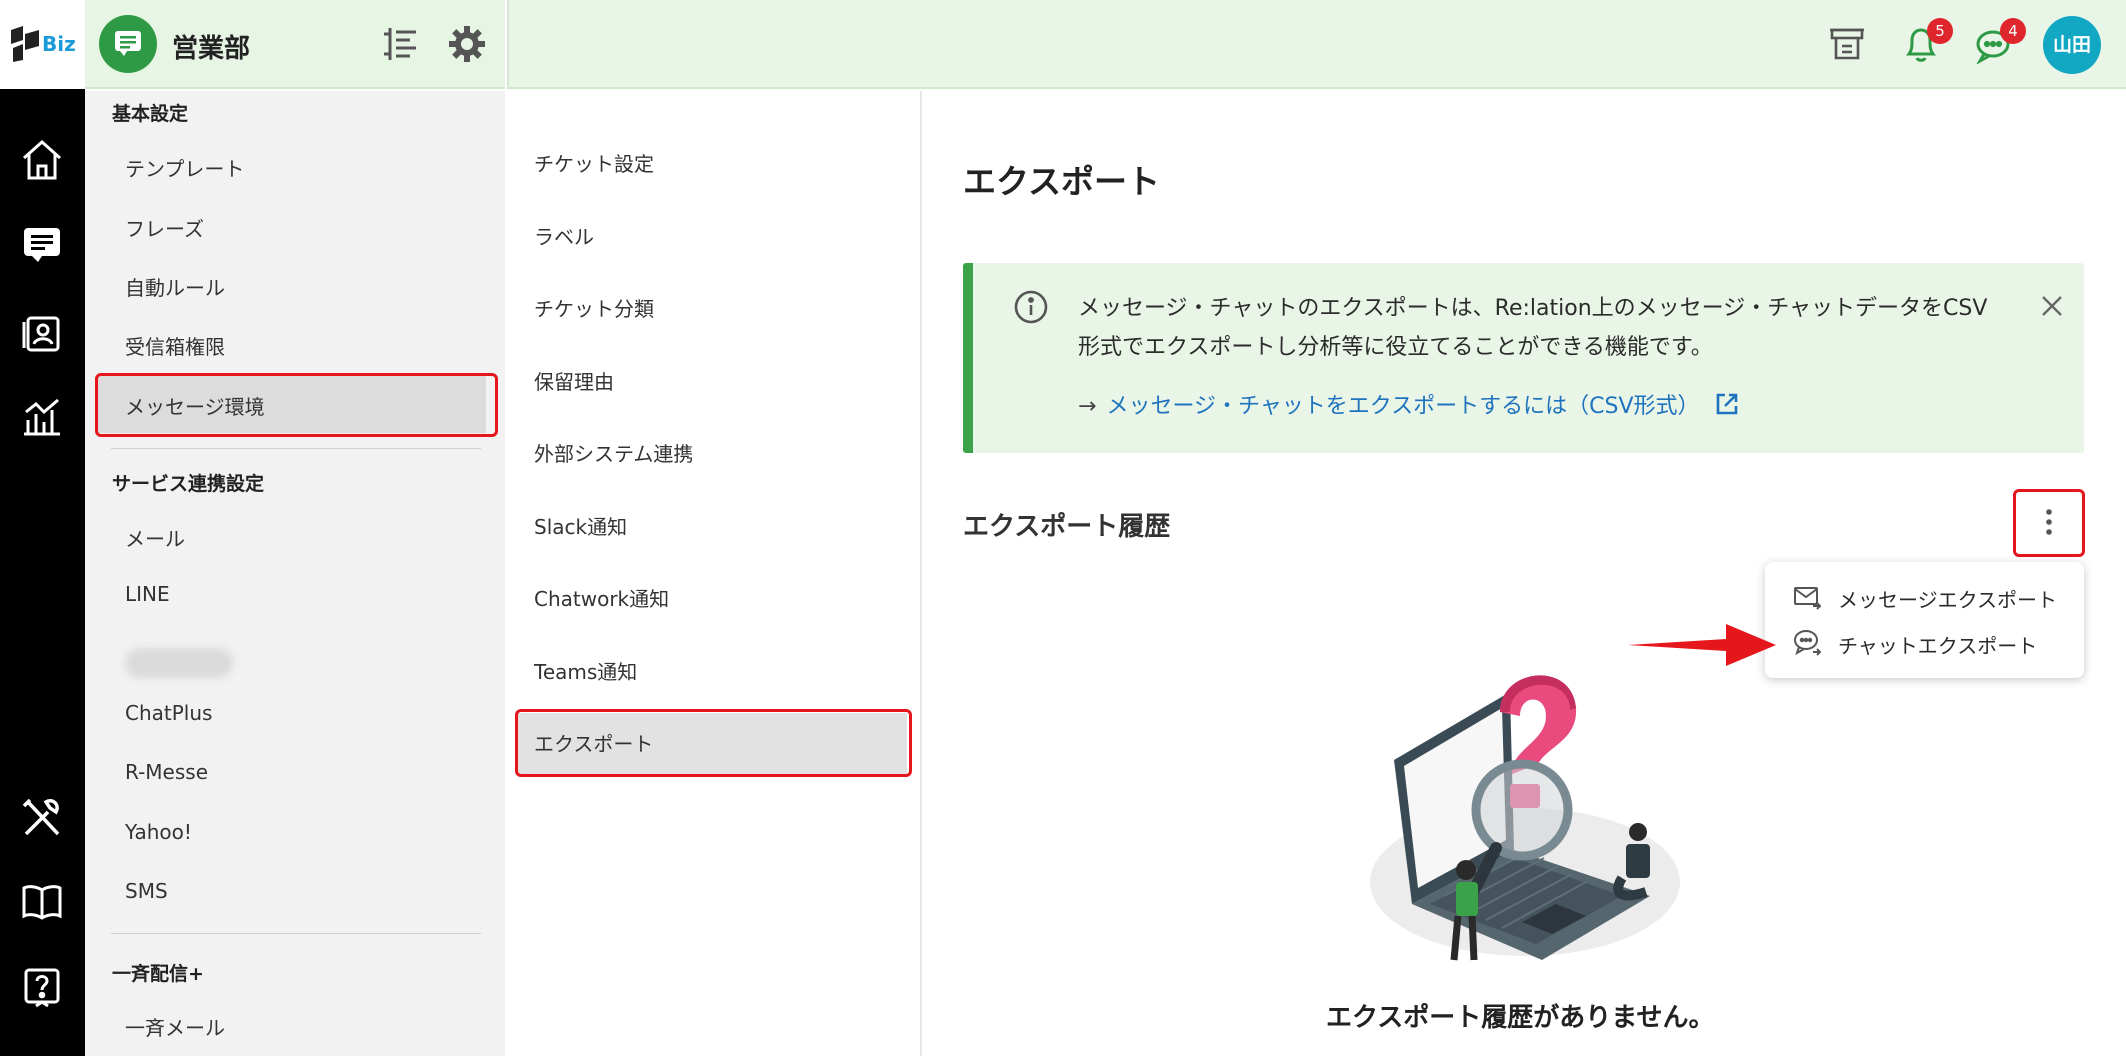 The width and height of the screenshot is (2126, 1056). I want to click on menu-item-label: メッセージエクスポート, so click(1947, 600).